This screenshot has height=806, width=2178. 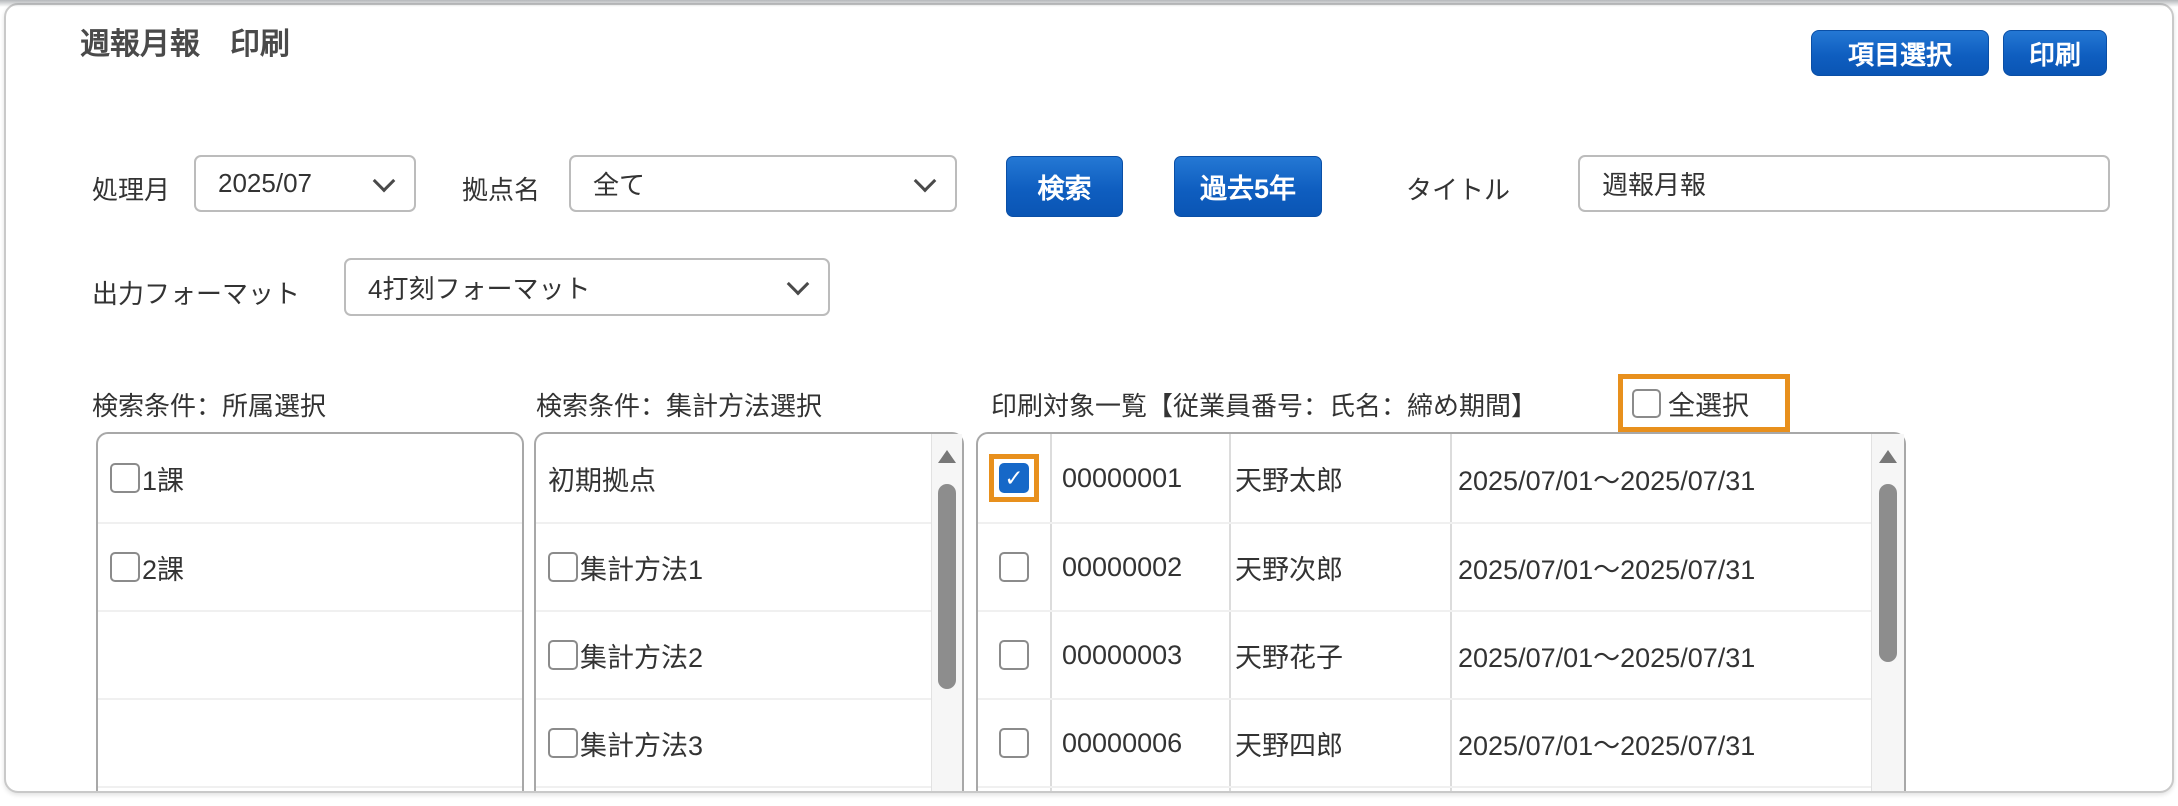 What do you see at coordinates (209, 406) in the screenshot?
I see `dept-panel-header: 検索条件：所属選択` at bounding box center [209, 406].